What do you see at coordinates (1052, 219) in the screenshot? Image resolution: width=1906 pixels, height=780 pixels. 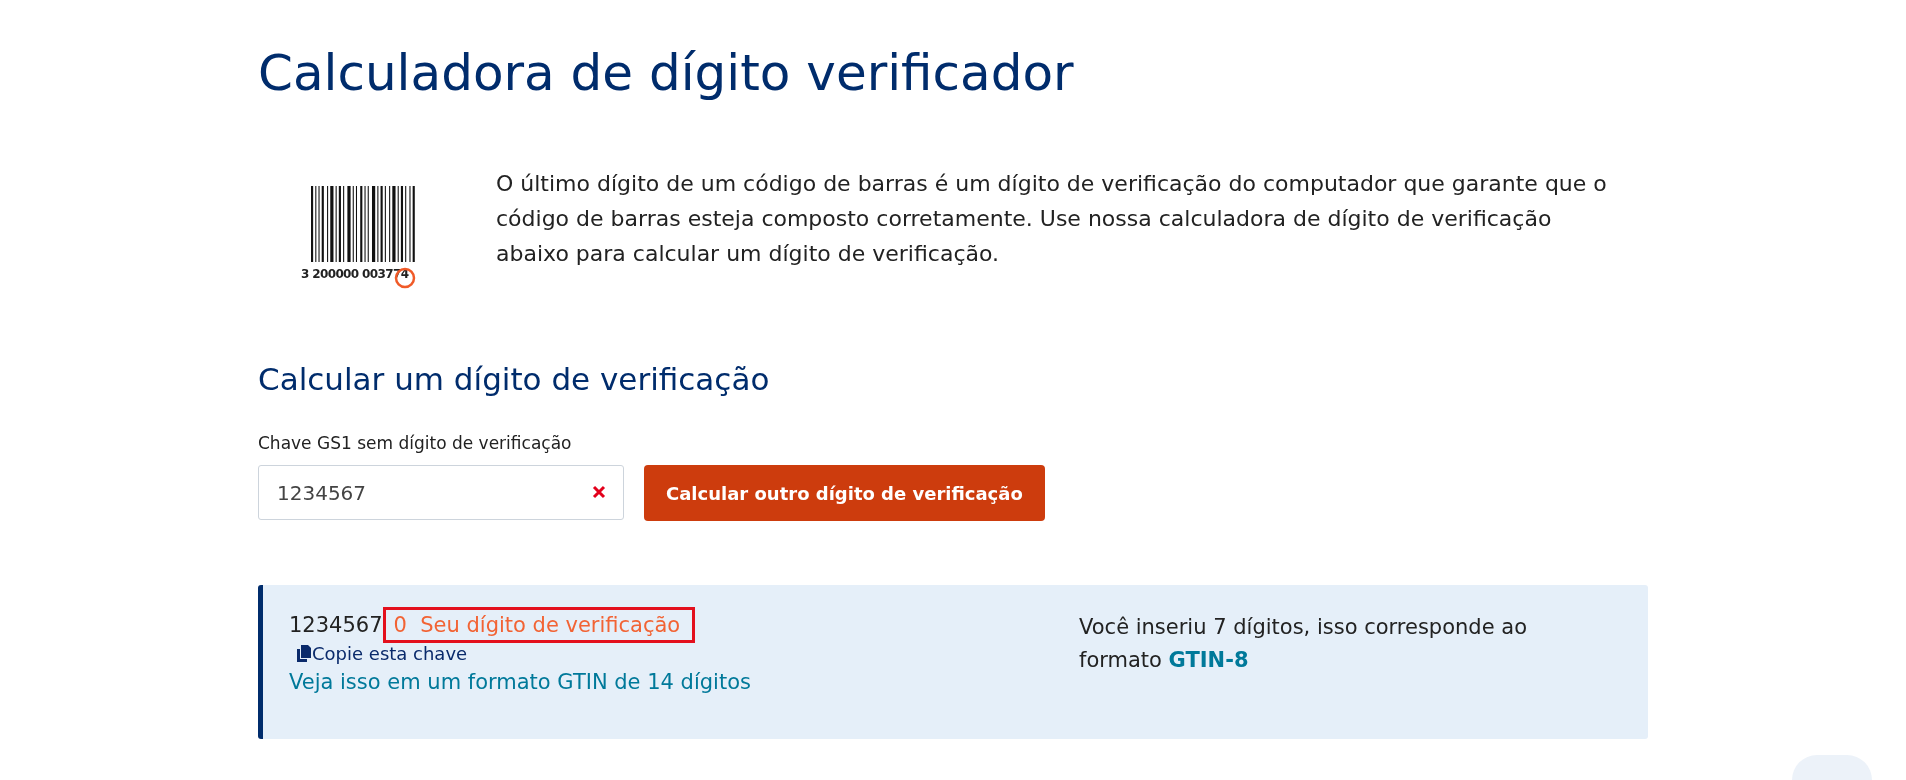 I see `intro-paragraph: O último dígito de um código de barras é um dígito de verificação do computador que garante que o código de barras esteja composto corretamente. Use nossa calculadora de dígito de verificação abaixo para calcular um dígito de verificação.` at bounding box center [1052, 219].